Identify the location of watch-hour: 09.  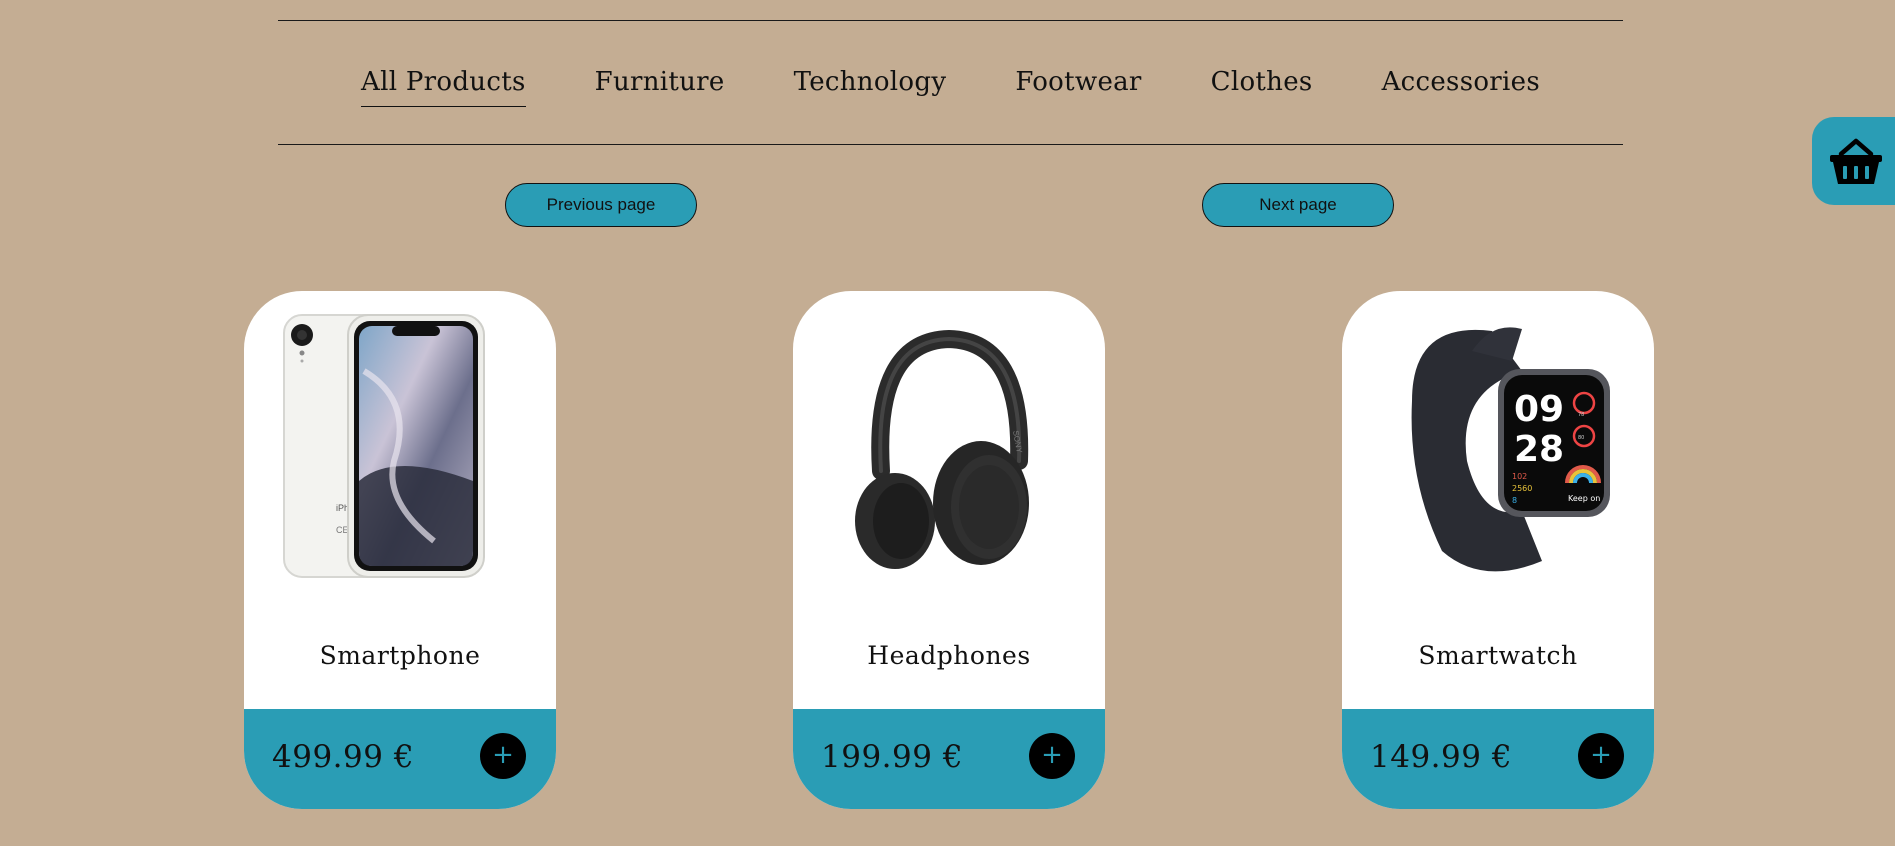
(1539, 409).